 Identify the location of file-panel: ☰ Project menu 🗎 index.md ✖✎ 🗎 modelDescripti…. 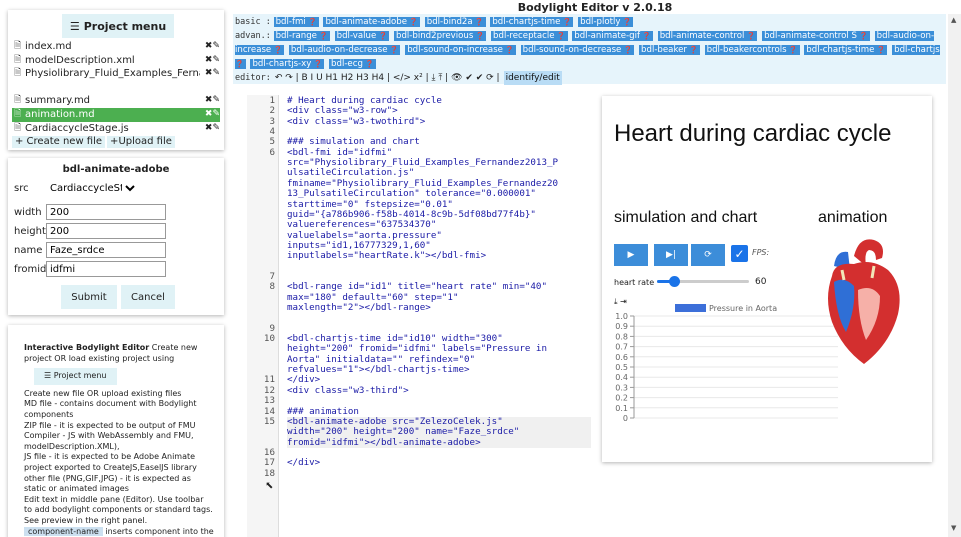
(116, 80).